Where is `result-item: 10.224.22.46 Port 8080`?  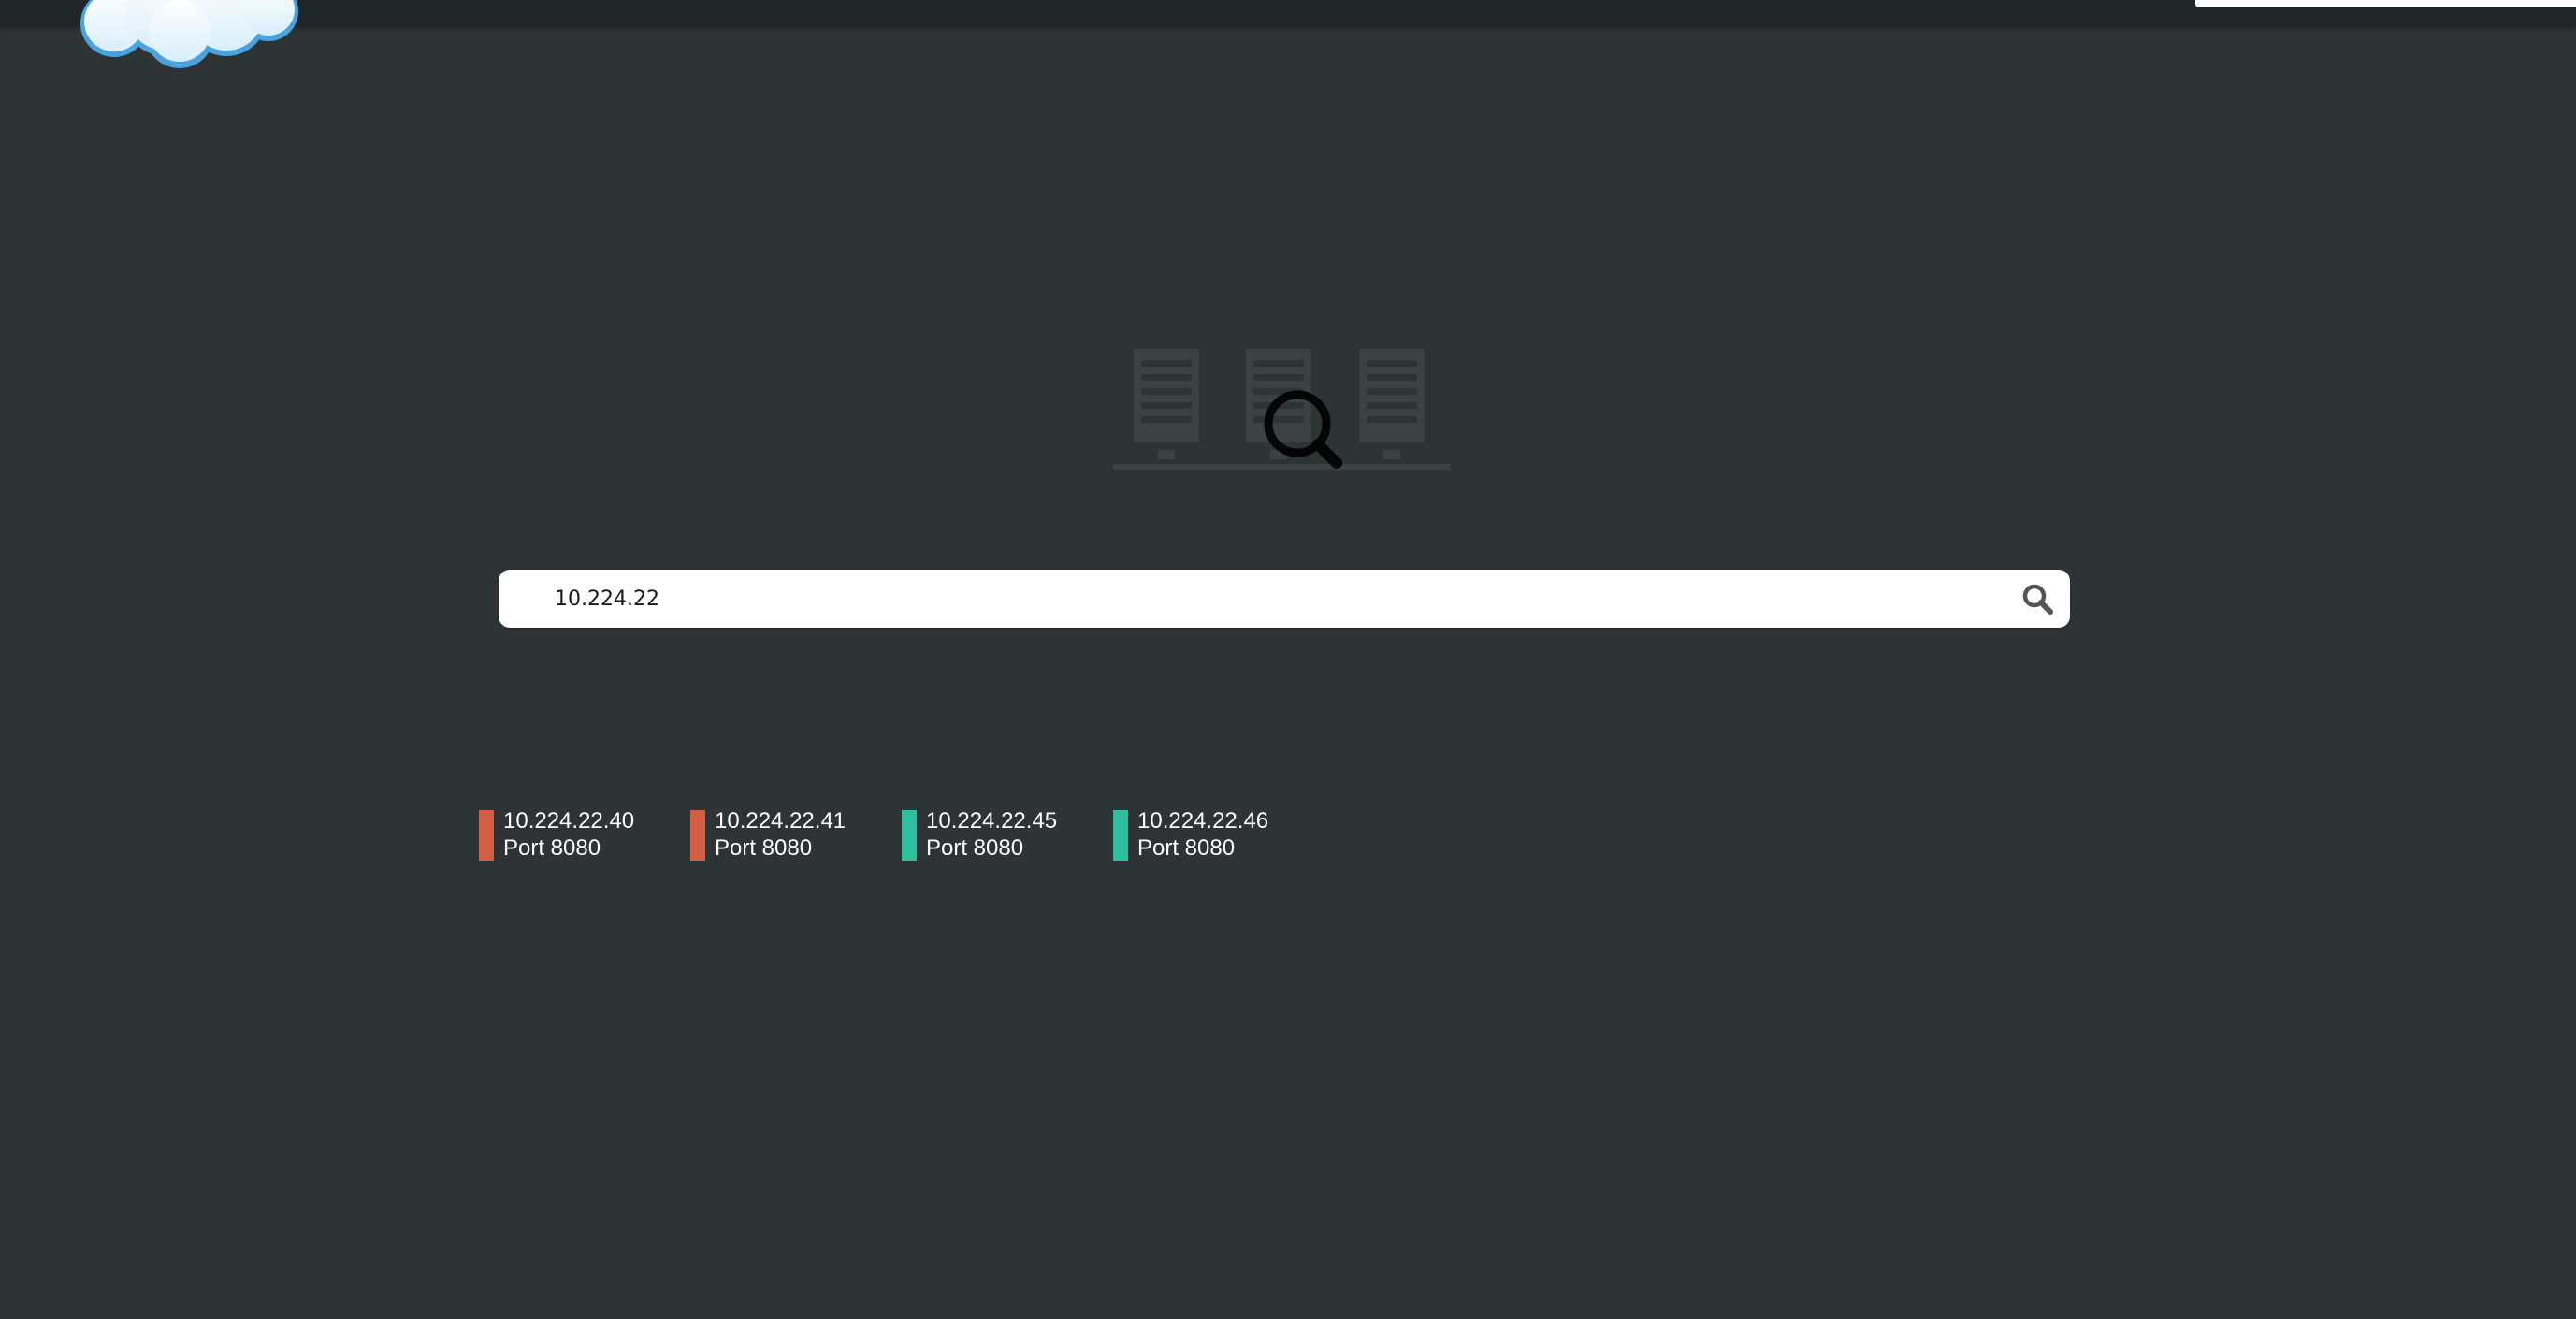 result-item: 10.224.22.46 Port 8080 is located at coordinates (1212, 835).